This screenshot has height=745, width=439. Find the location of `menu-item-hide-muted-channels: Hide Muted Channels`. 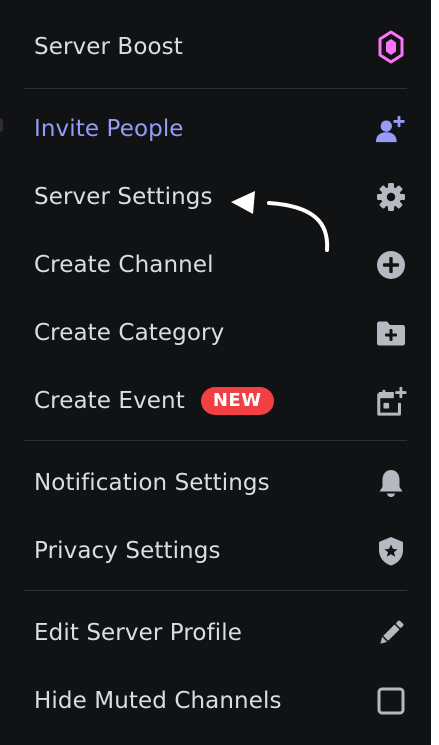

menu-item-hide-muted-channels: Hide Muted Channels is located at coordinates (220, 701).